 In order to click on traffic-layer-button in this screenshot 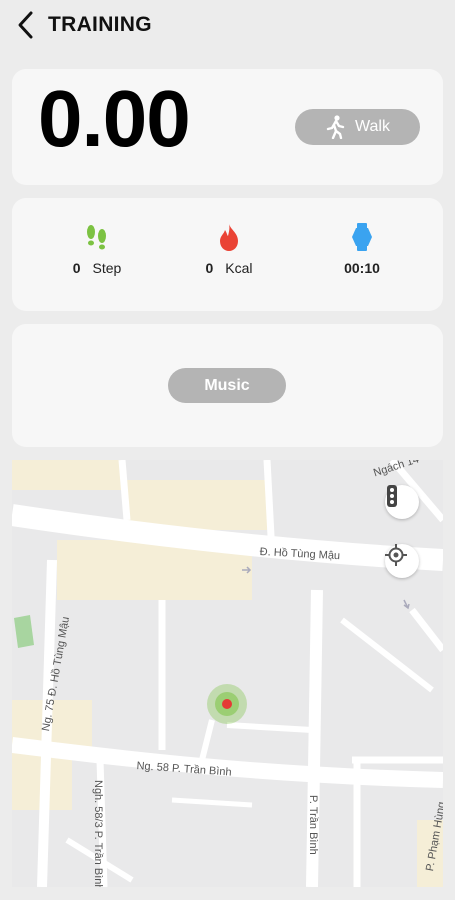, I will do `click(402, 502)`.